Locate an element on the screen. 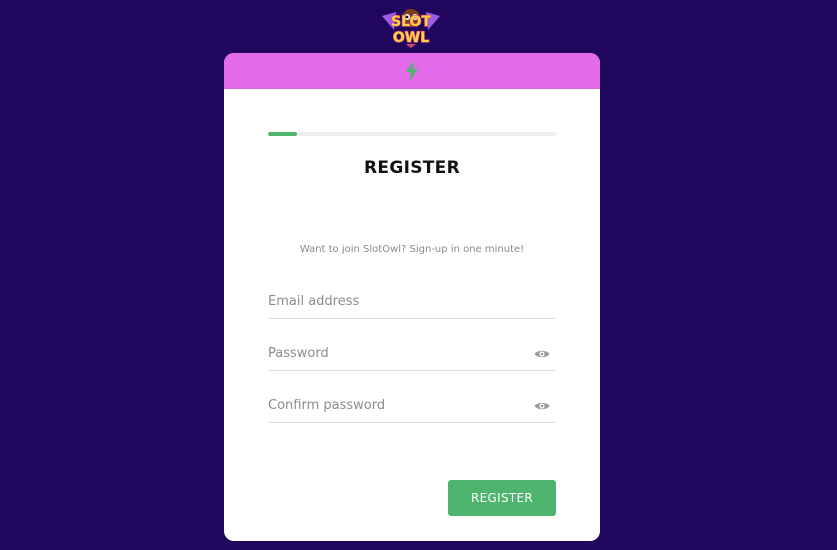 This screenshot has height=550, width=837. page-title: REGISTER is located at coordinates (412, 168).